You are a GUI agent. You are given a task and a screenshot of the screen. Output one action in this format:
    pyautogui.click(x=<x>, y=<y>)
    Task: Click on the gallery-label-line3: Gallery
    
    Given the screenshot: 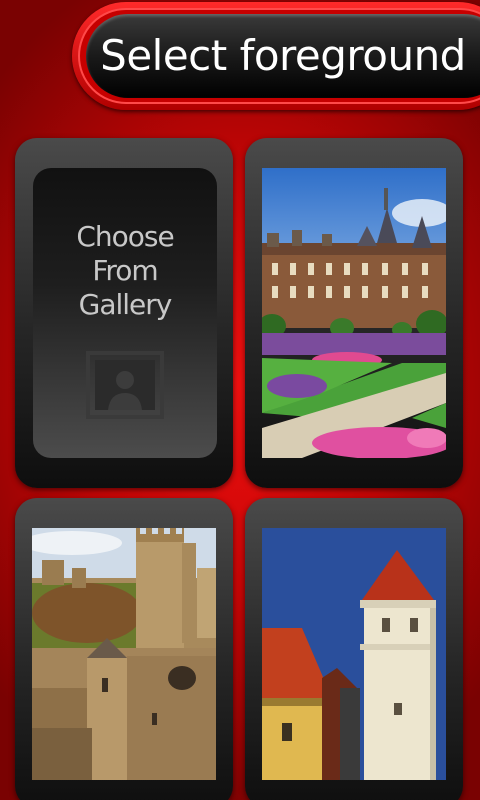 What is the action you would take?
    pyautogui.click(x=125, y=304)
    